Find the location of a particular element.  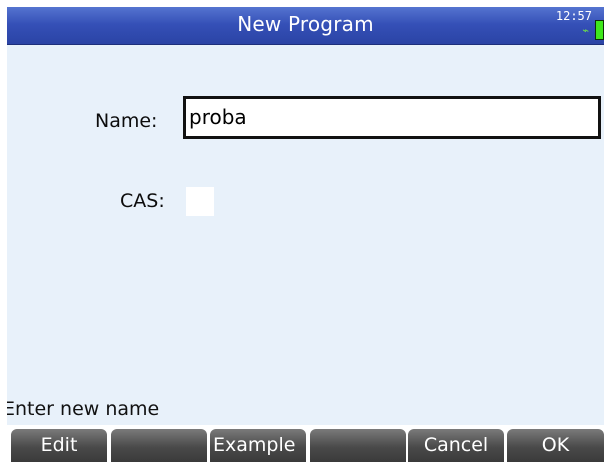

name-label: Name: is located at coordinates (126, 121).